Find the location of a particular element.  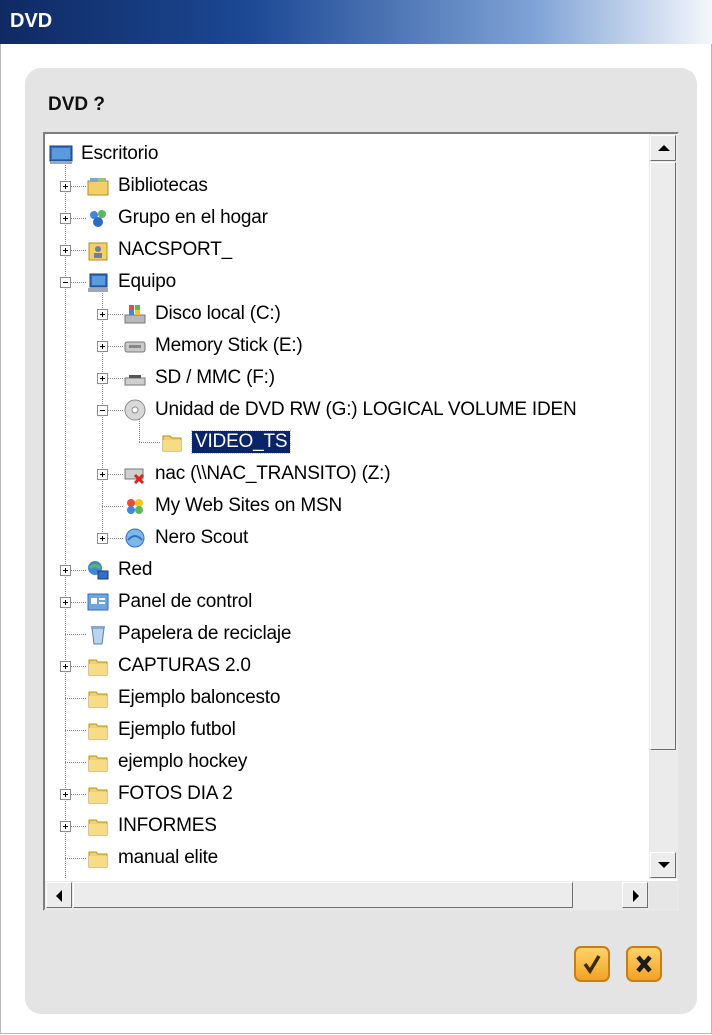

tree-item: CAPTURAS 2.0 is located at coordinates (347, 666).